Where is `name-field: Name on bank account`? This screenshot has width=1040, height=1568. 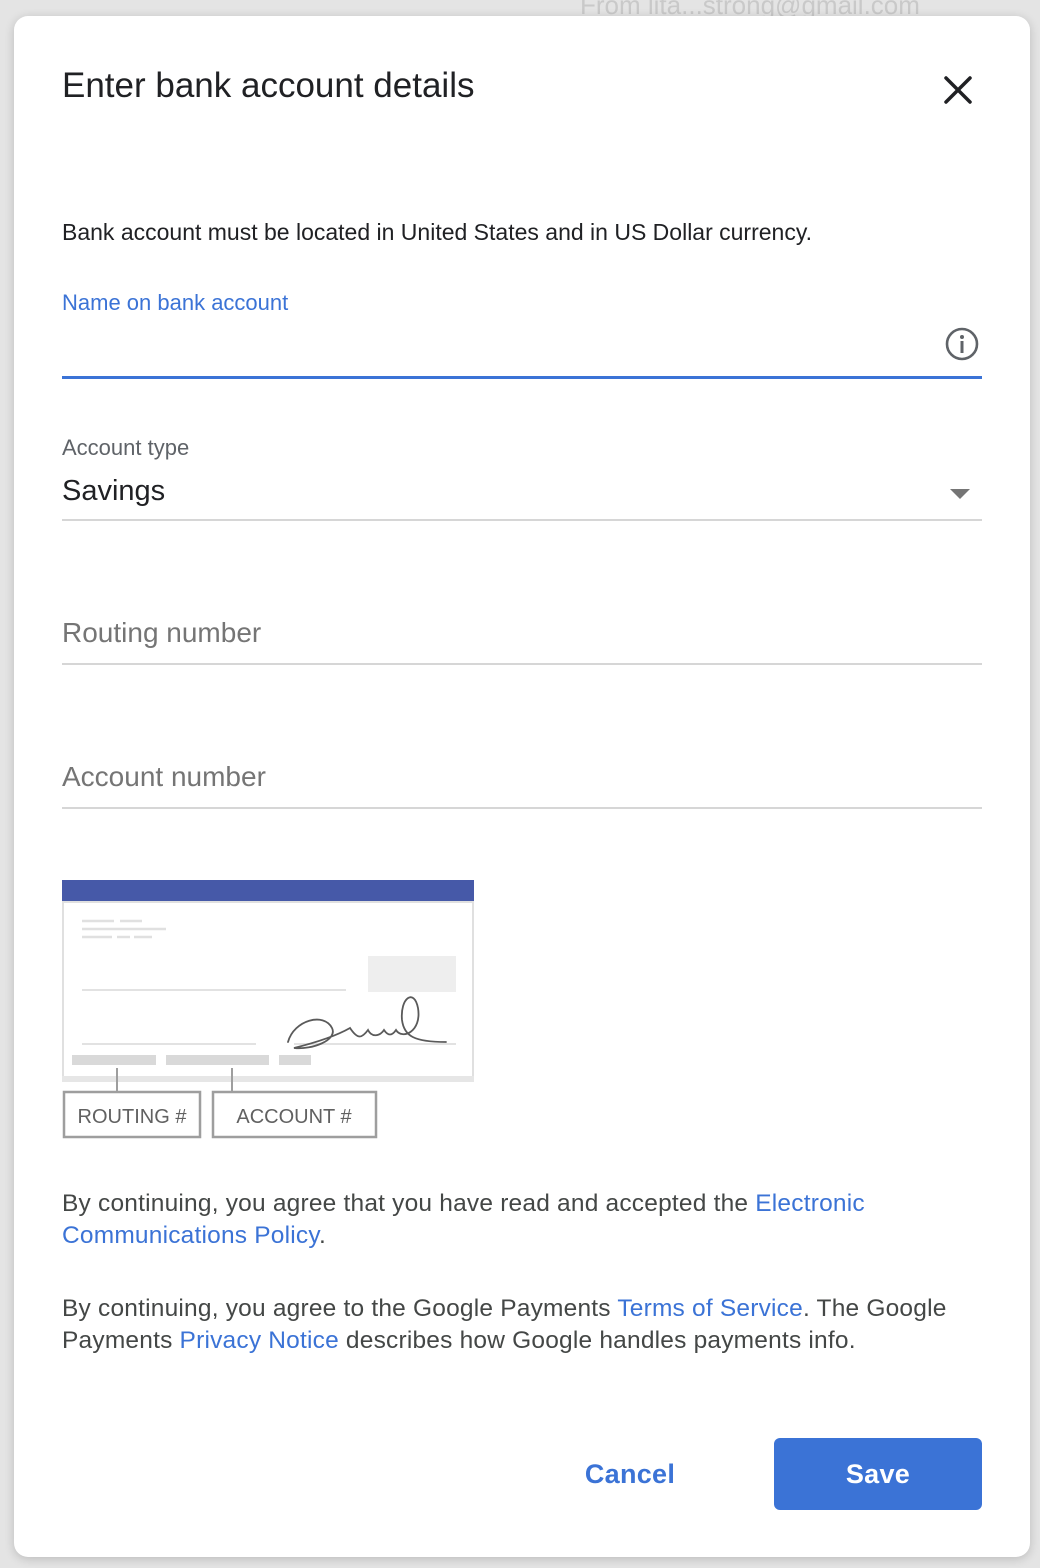
name-field: Name on bank account is located at coordinates (522, 334).